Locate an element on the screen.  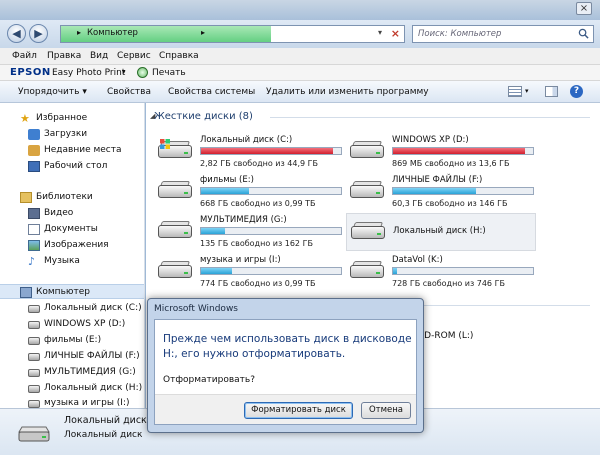
nav-recent: Недавние места is located at coordinates (72, 150).